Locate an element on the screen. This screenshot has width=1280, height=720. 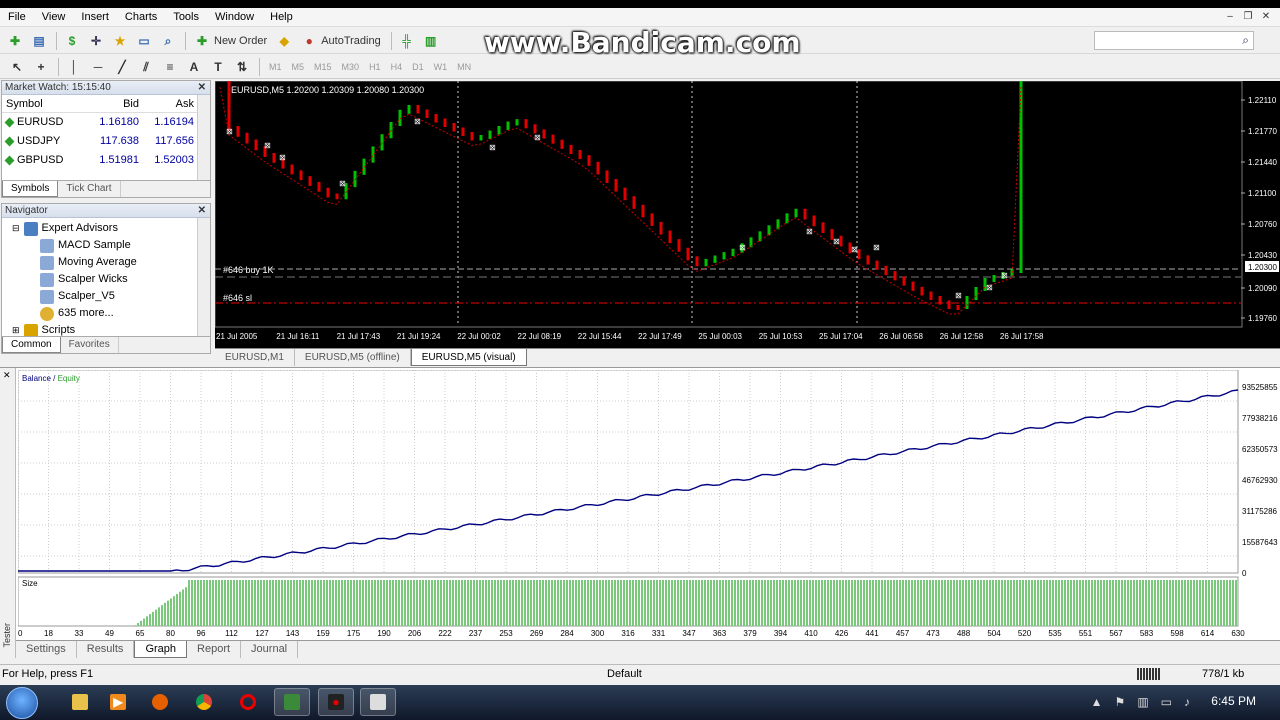
fibo-tool: ≡ is located at coordinates (170, 67).